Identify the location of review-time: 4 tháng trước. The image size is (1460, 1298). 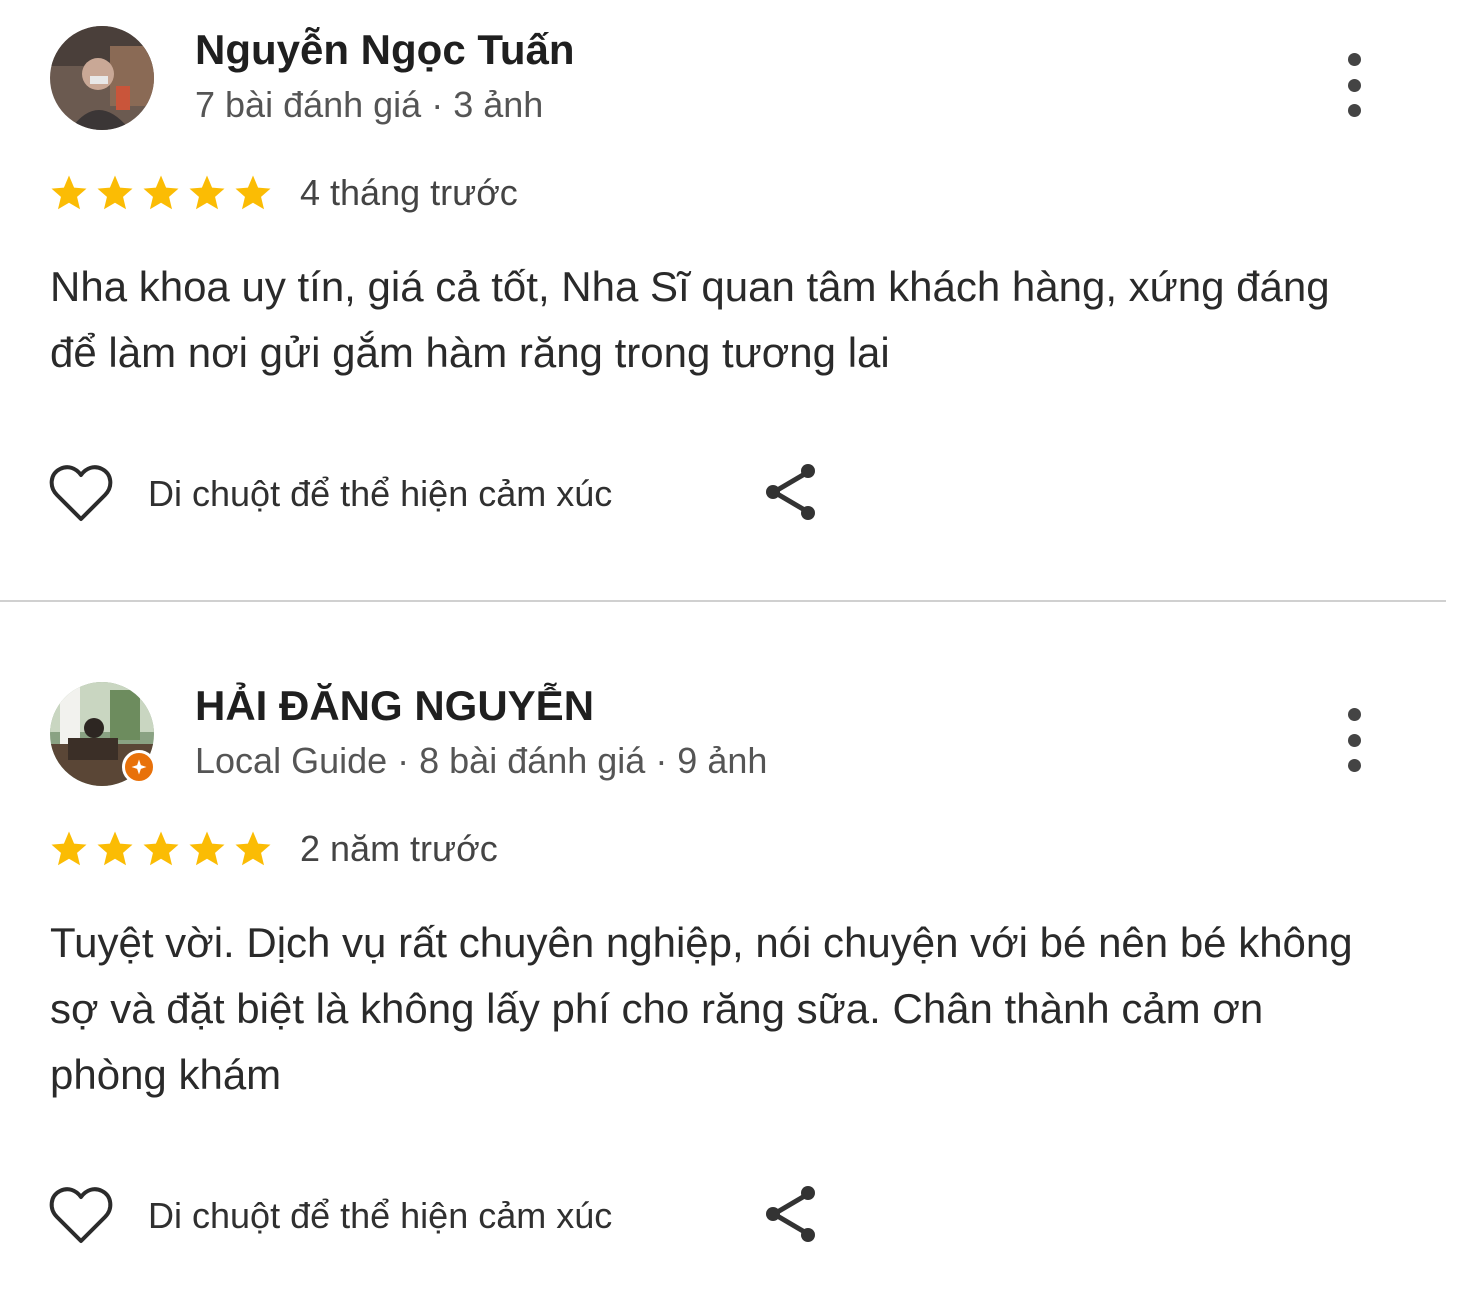
(409, 192).